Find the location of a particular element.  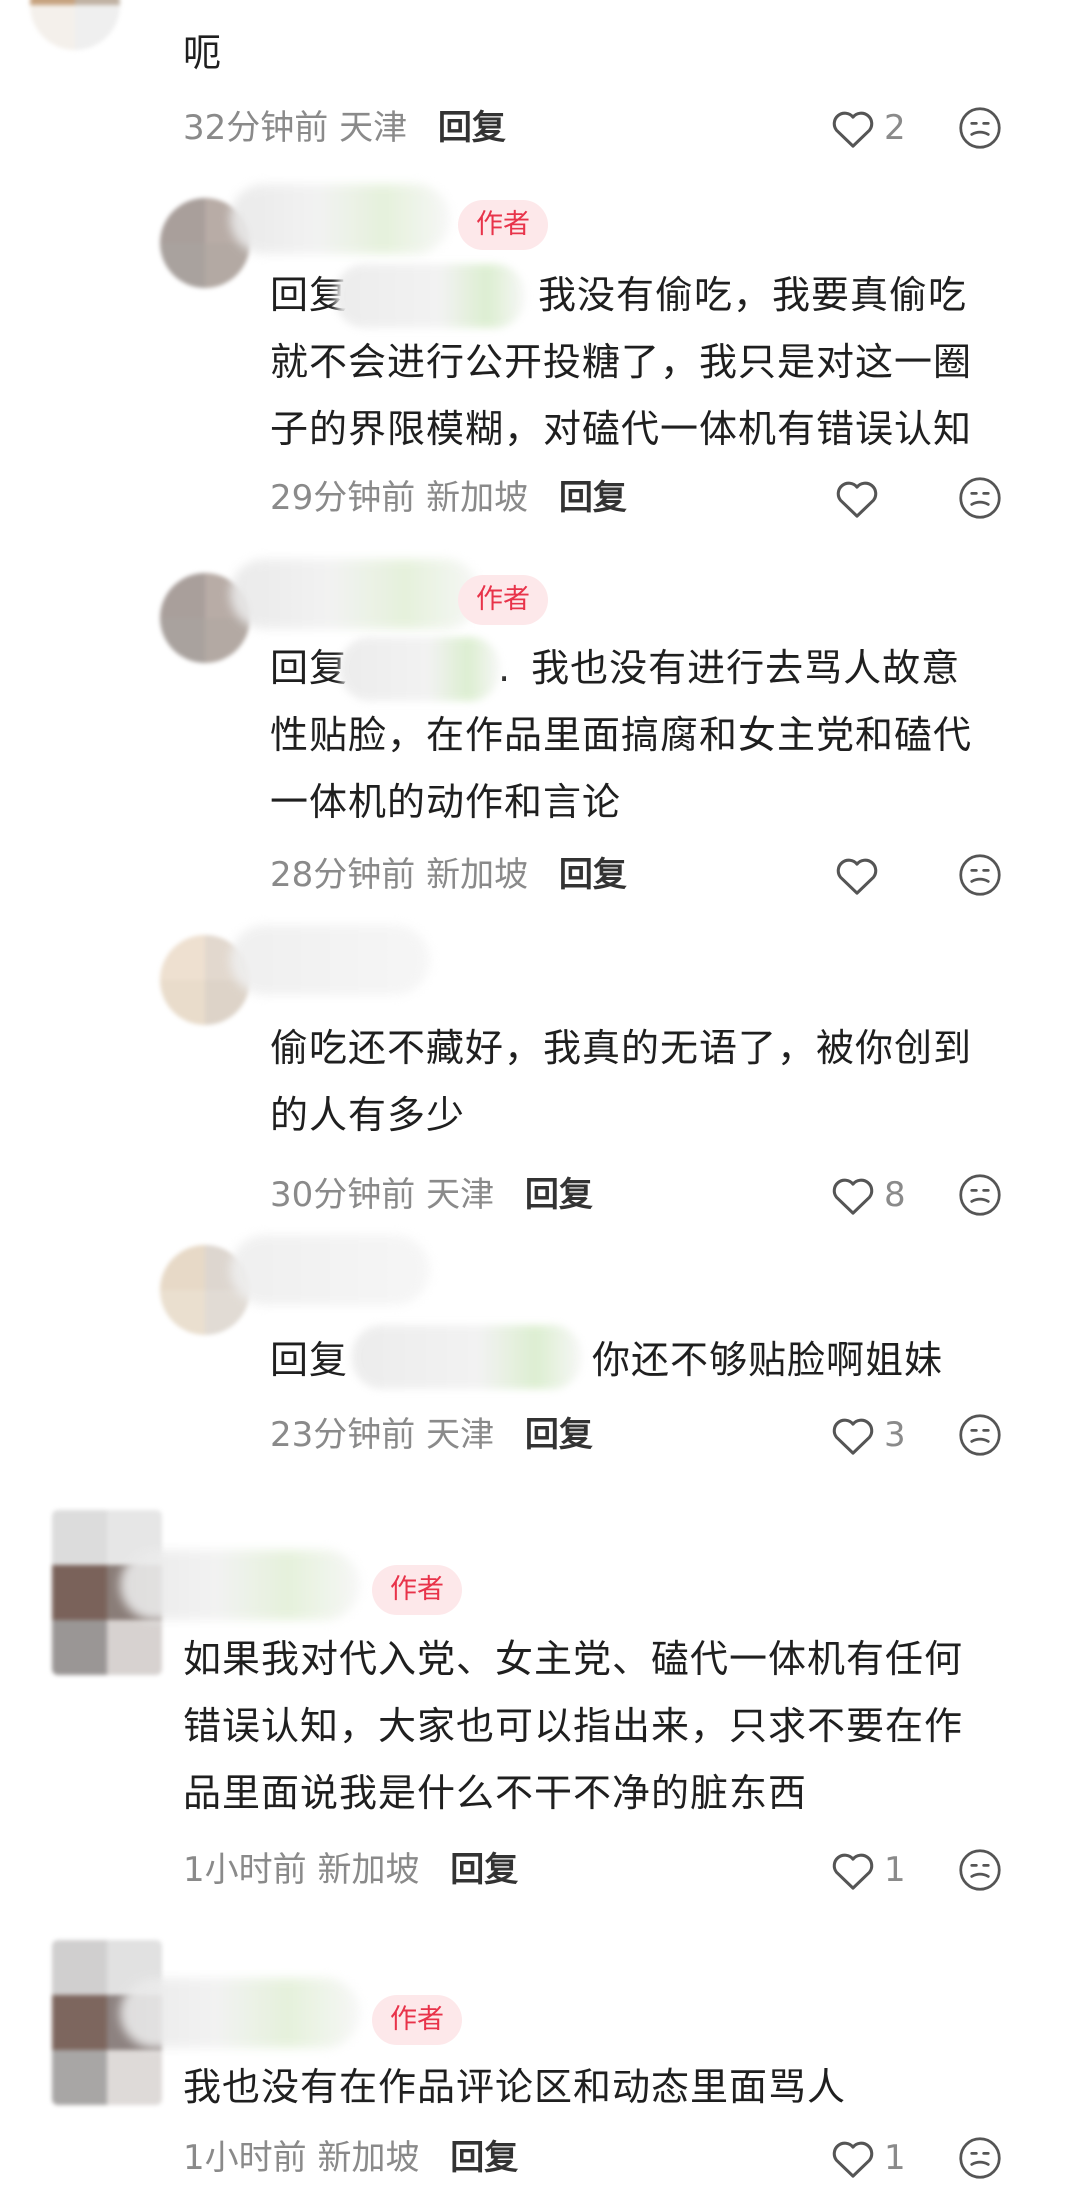

comment-item: 作者 我也没有在作品评论区和动态里面骂人 1小时前 新加坡 回复 1 is located at coordinates (540, 2076).